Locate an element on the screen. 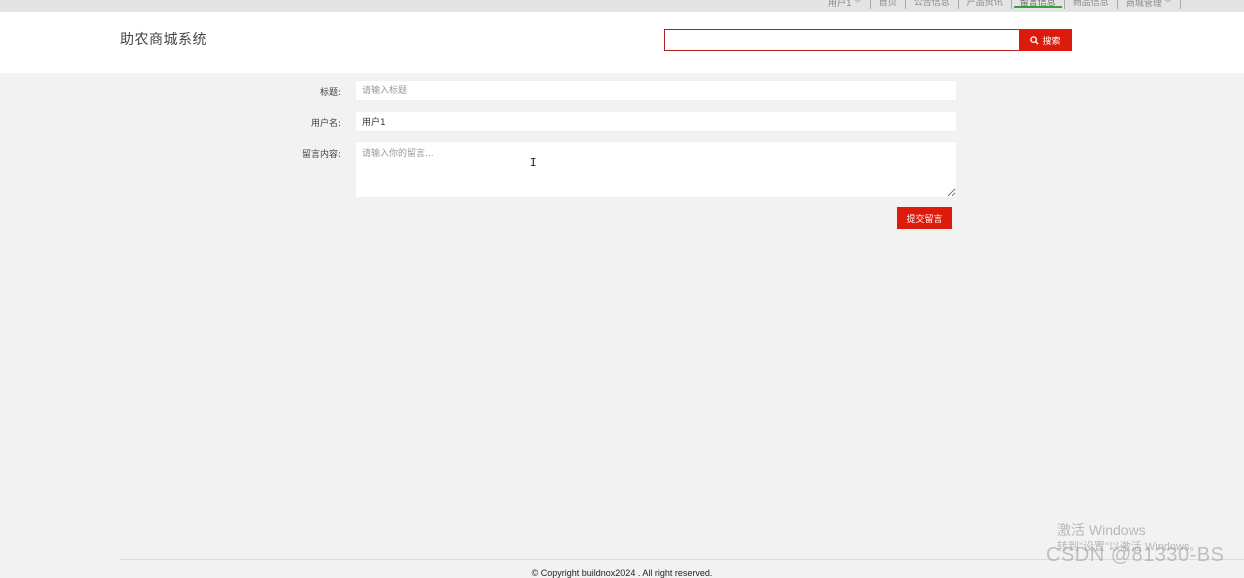 The height and width of the screenshot is (578, 1244). nav-mall-admin: 商城管理 ﹀ is located at coordinates (1149, 5).